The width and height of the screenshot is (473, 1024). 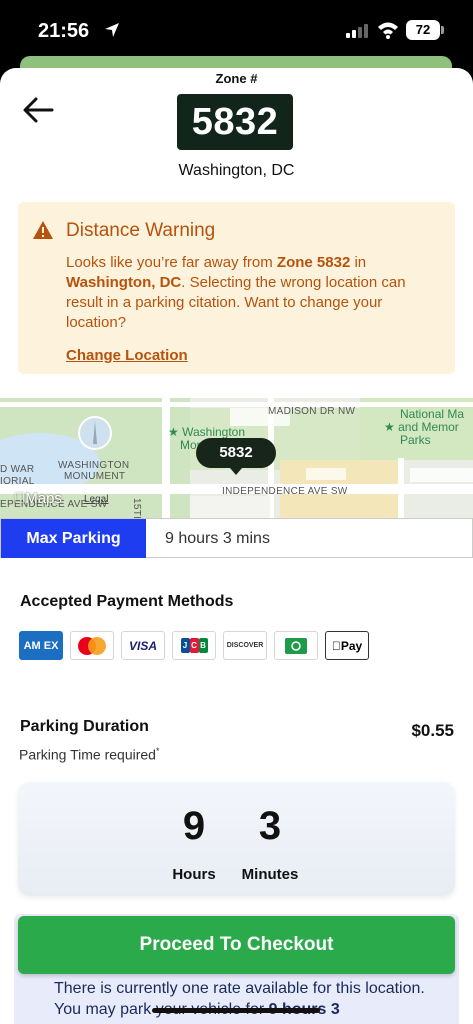 What do you see at coordinates (92, 645) in the screenshot?
I see `mastercard-icon` at bounding box center [92, 645].